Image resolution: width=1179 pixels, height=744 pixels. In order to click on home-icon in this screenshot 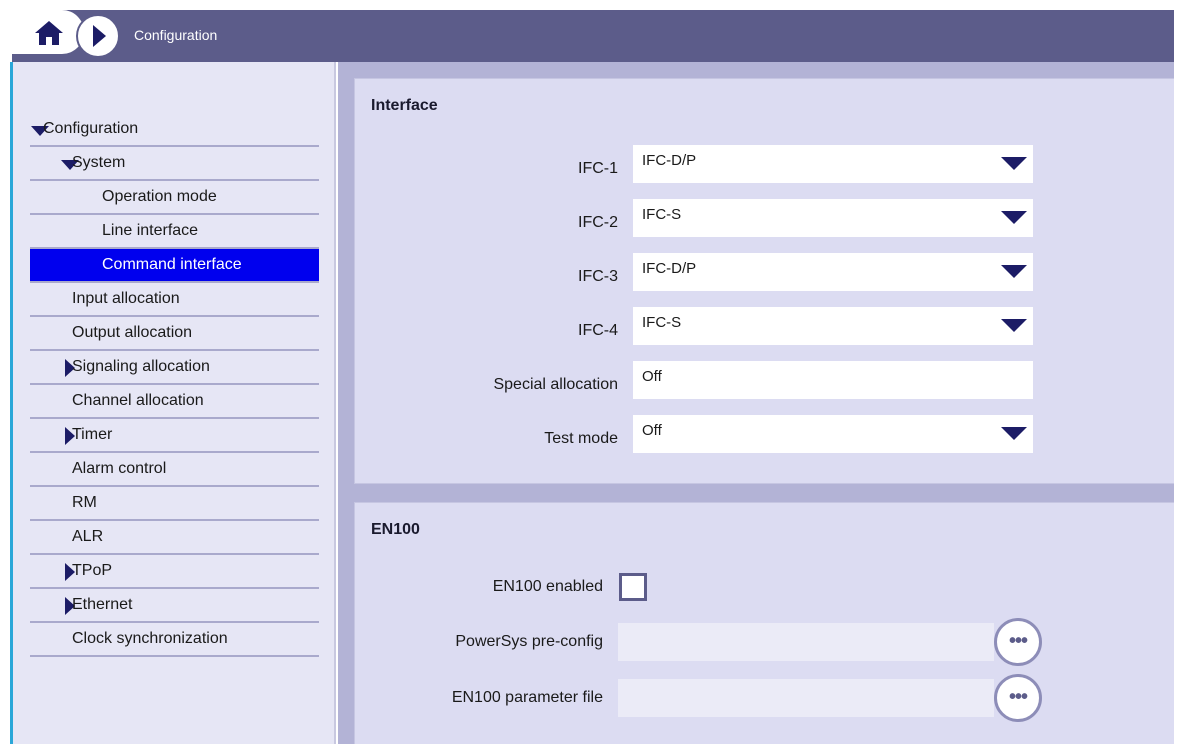, I will do `click(49, 33)`.